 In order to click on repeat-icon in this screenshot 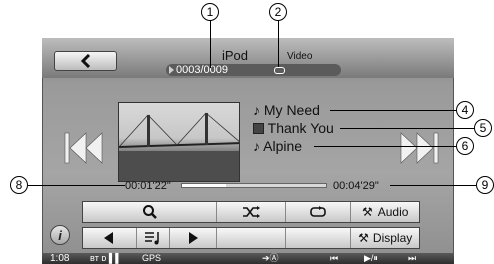, I will do `click(318, 211)`.